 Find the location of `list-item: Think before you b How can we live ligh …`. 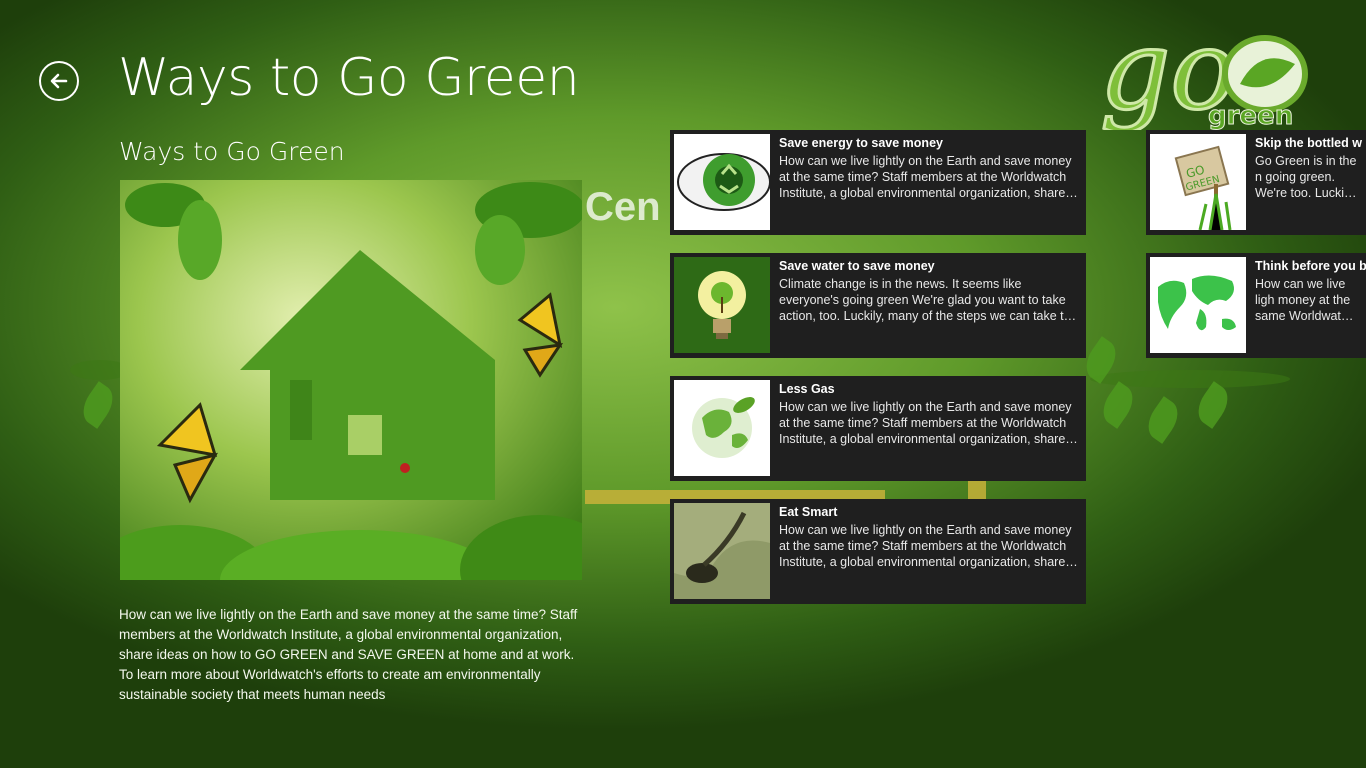

list-item: Think before you b How can we live ligh … is located at coordinates (1256, 305).